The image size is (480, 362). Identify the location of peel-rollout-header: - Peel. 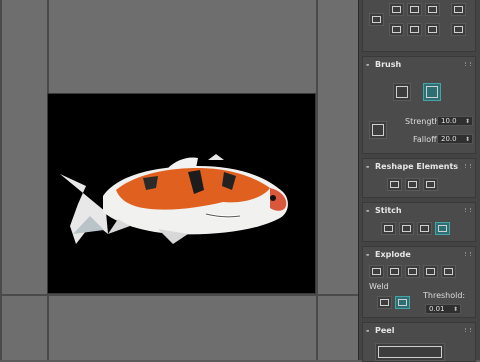
(419, 330).